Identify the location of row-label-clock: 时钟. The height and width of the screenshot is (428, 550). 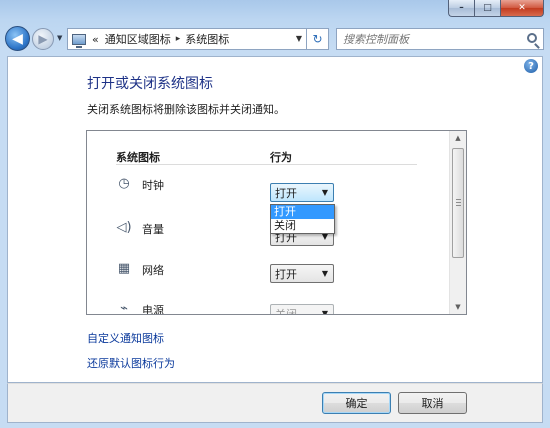
(153, 185).